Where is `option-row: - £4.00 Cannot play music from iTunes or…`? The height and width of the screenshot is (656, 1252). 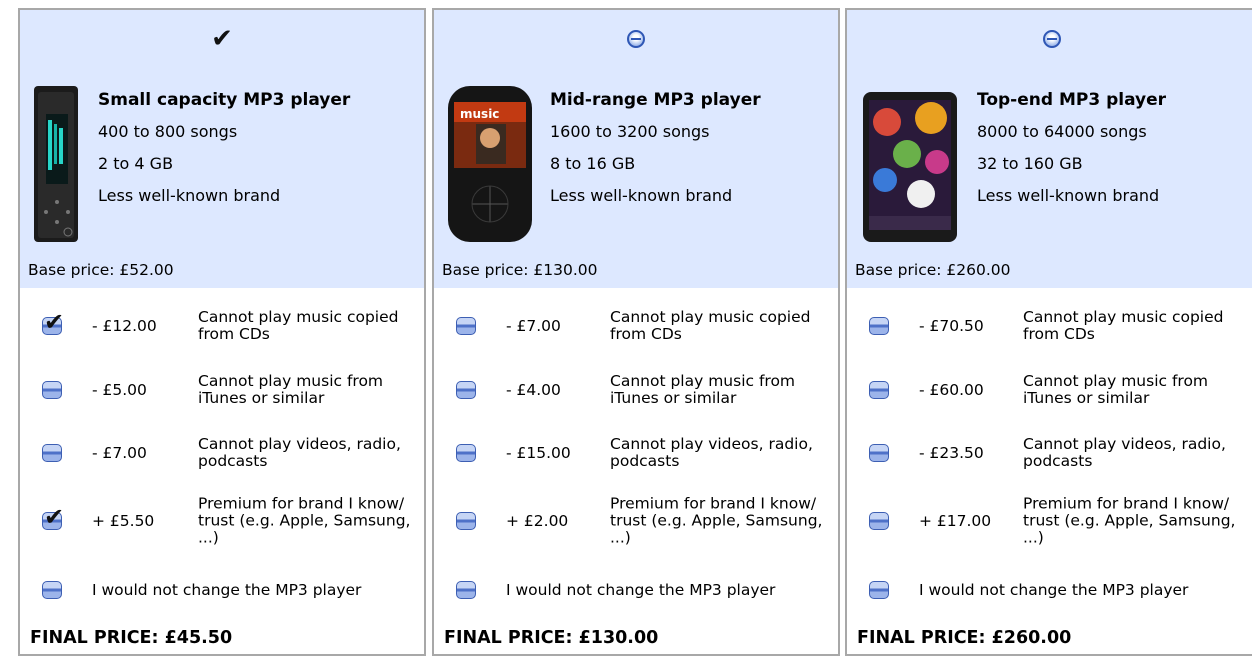
option-row: - £4.00 Cannot play music from iTunes or… is located at coordinates (636, 390).